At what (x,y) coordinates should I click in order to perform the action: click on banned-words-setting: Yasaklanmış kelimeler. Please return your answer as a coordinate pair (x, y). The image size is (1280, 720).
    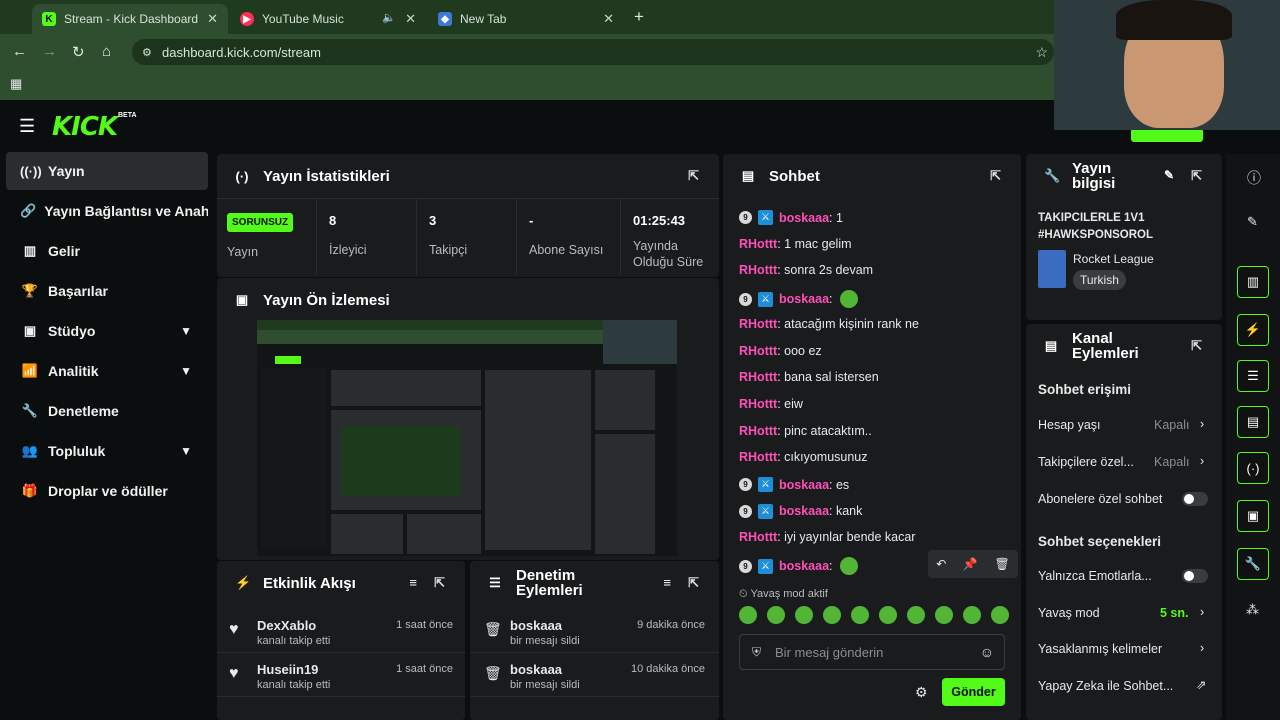
    Looking at the image, I should click on (1100, 649).